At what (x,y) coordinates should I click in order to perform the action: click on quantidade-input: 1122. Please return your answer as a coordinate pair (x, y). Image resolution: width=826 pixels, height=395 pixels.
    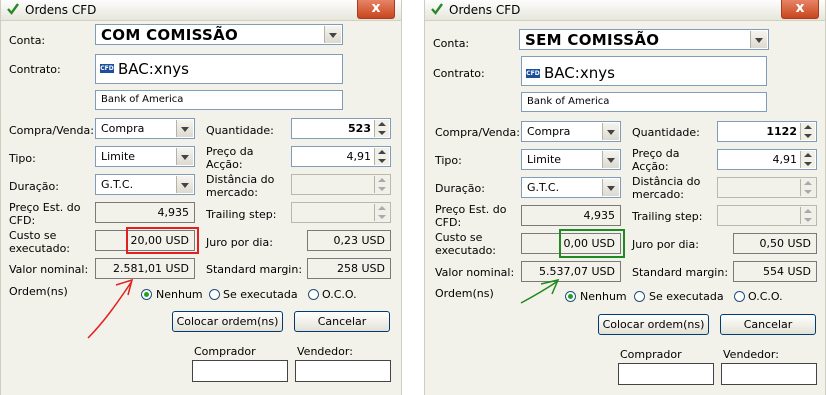
    Looking at the image, I should click on (767, 131).